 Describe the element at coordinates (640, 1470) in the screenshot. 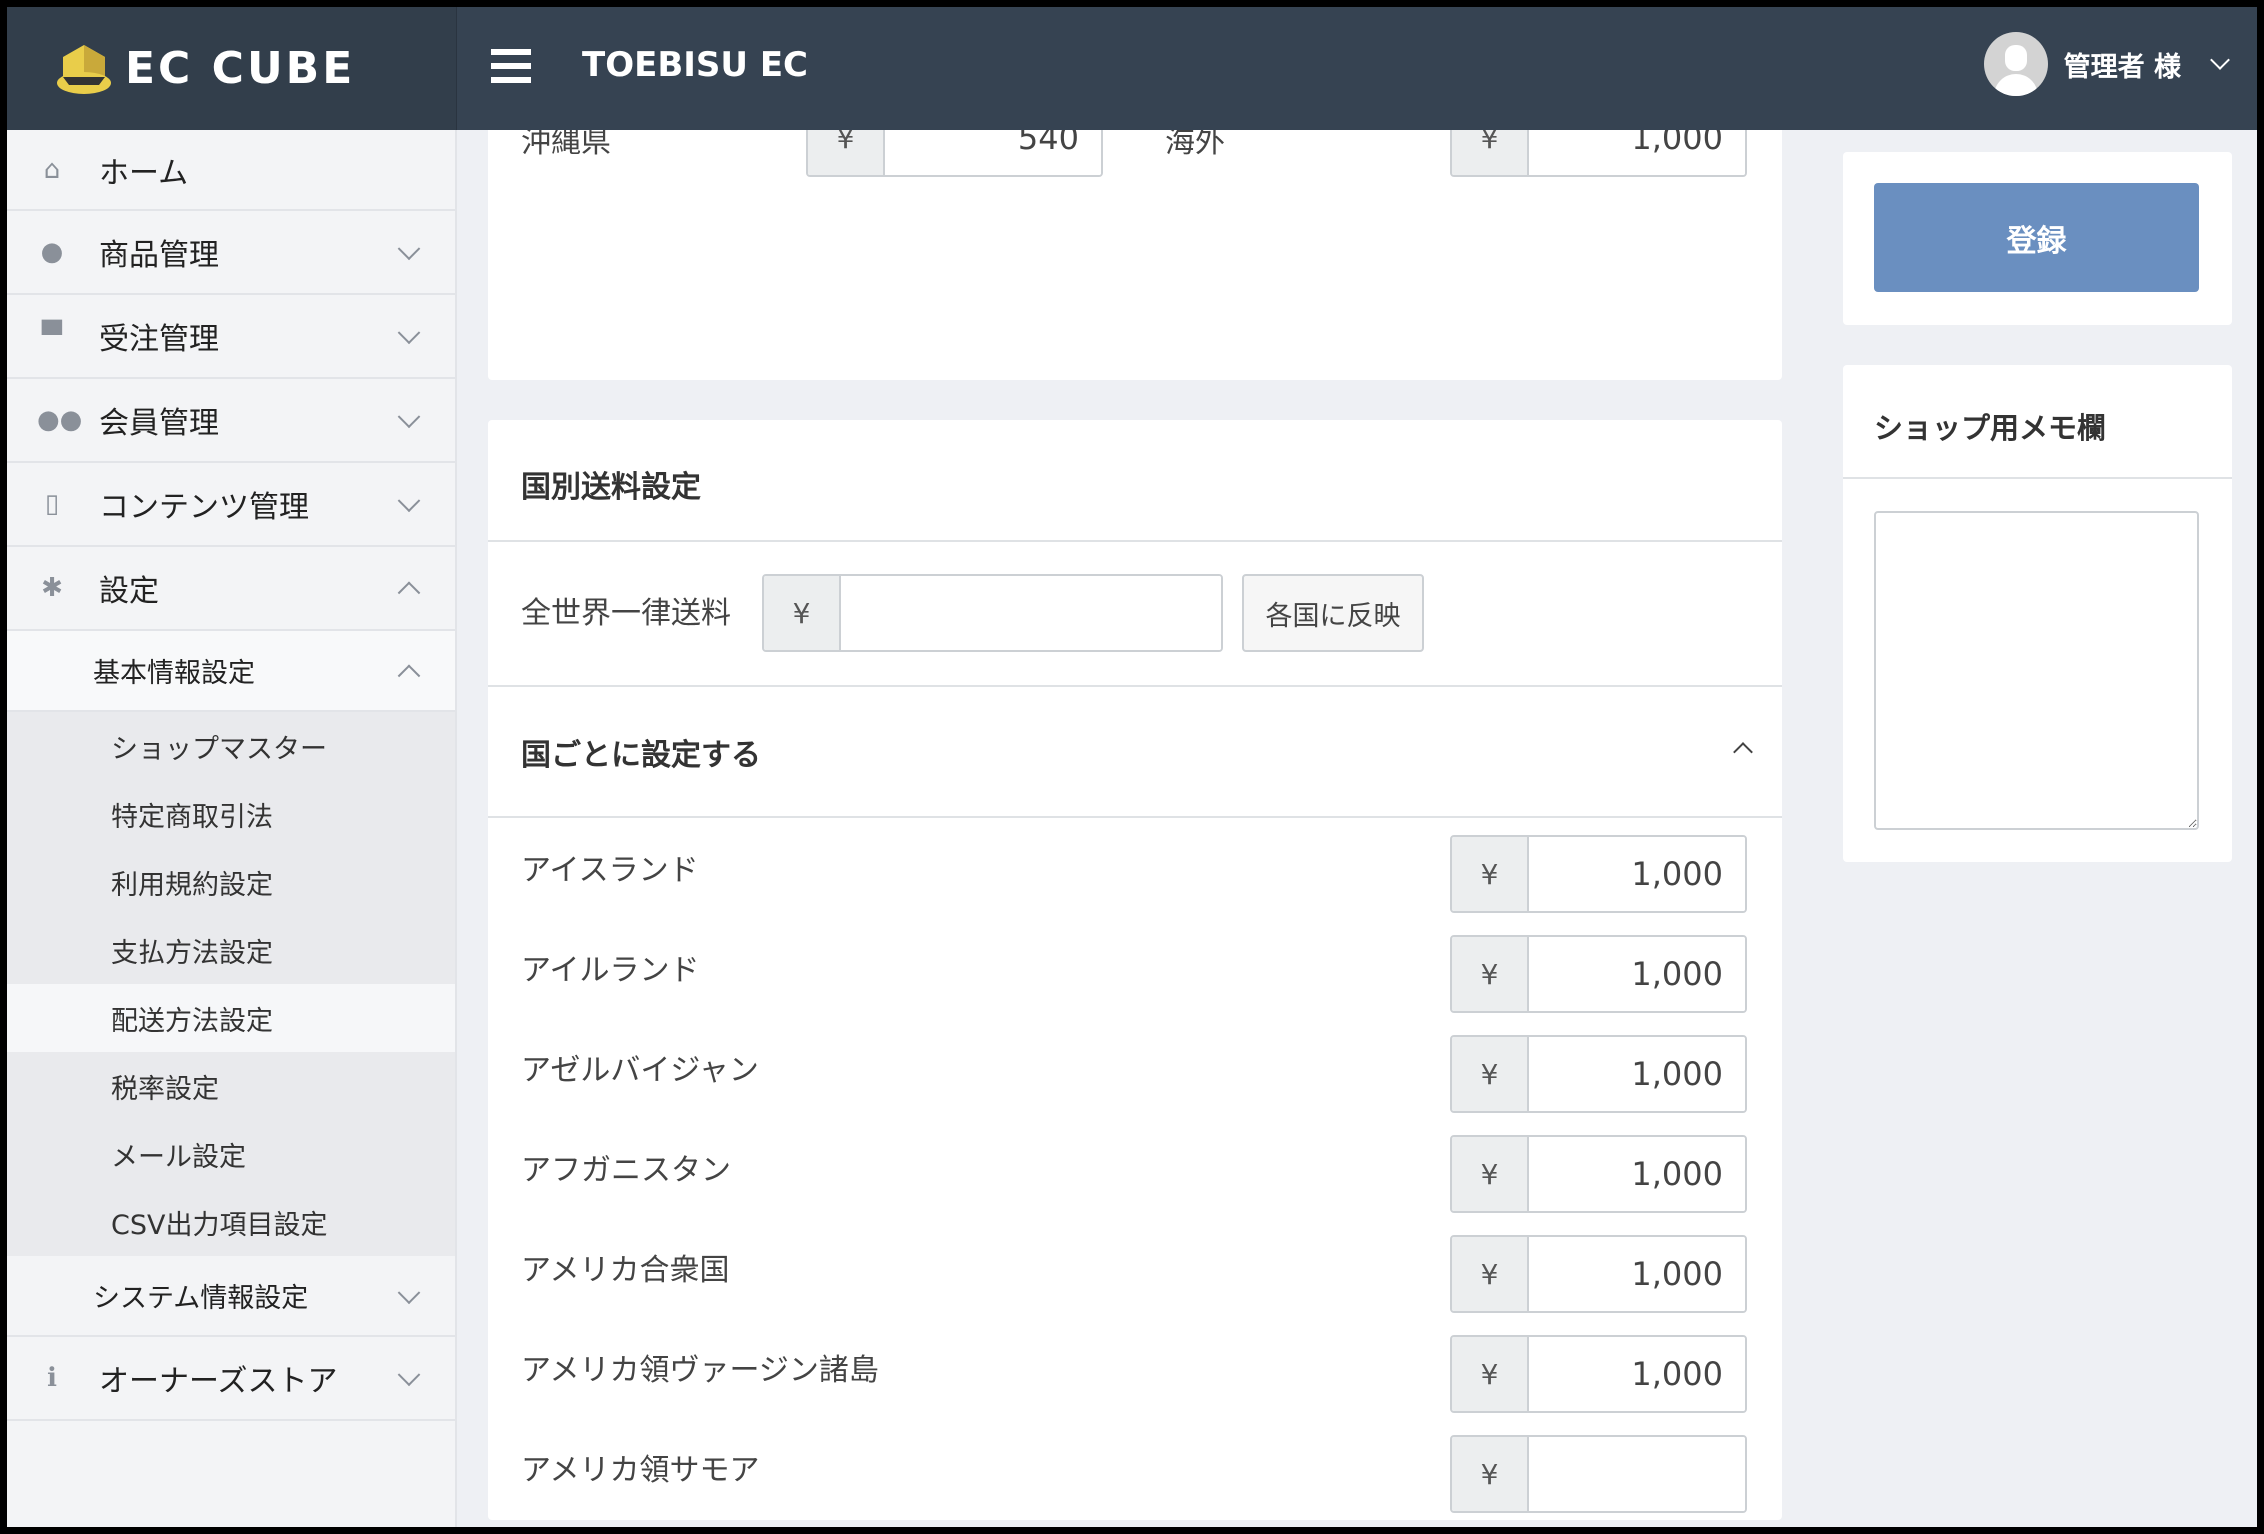

I see `country-label: アメリカ領サモア` at that location.